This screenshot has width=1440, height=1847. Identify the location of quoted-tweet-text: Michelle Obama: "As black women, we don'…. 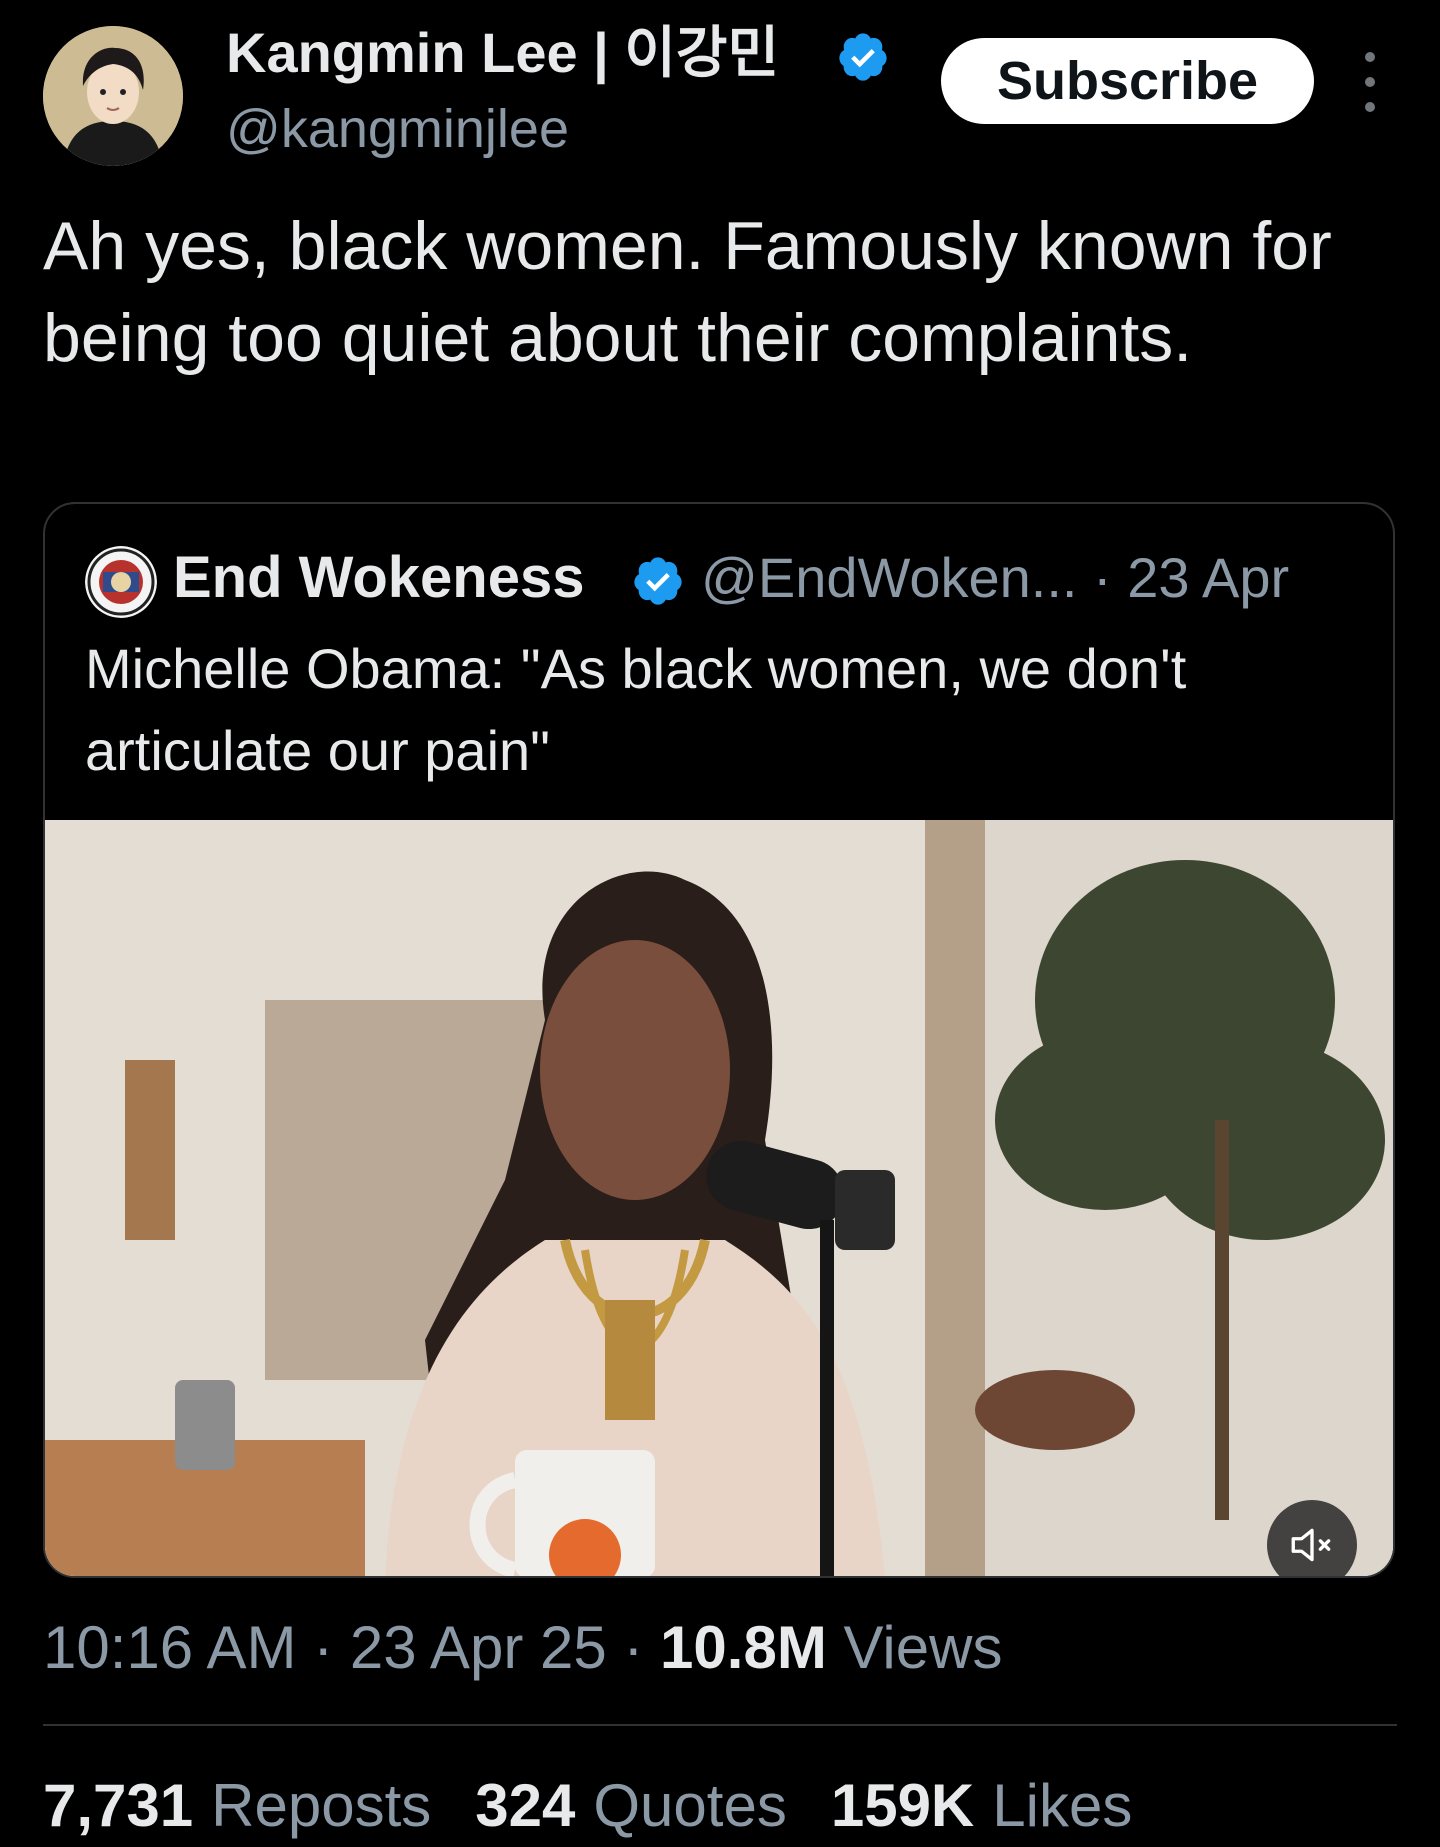
(636, 709).